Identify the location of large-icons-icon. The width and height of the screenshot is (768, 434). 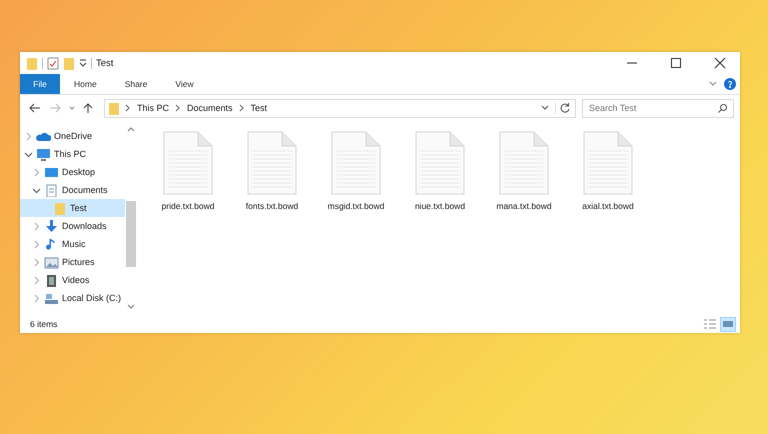
(728, 324).